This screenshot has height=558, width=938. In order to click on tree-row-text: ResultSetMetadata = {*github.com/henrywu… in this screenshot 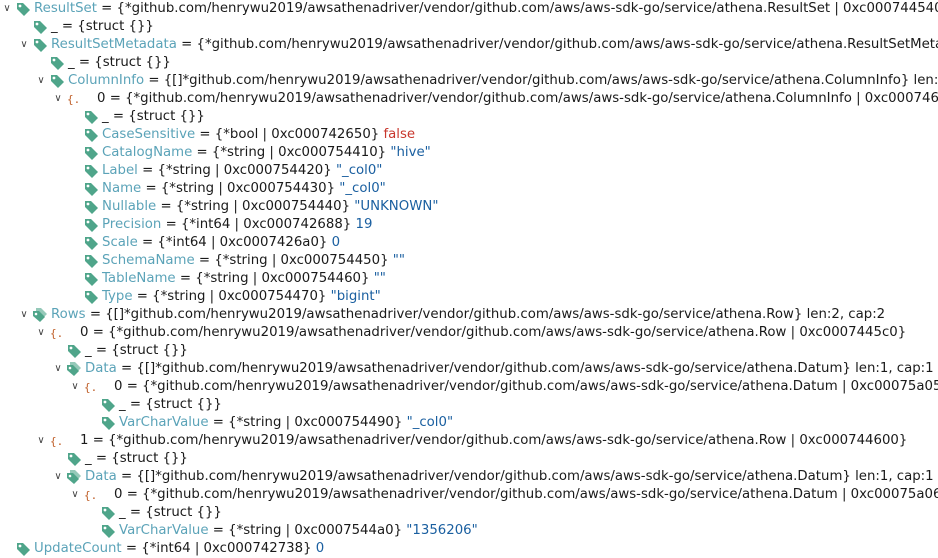, I will do `click(494, 45)`.